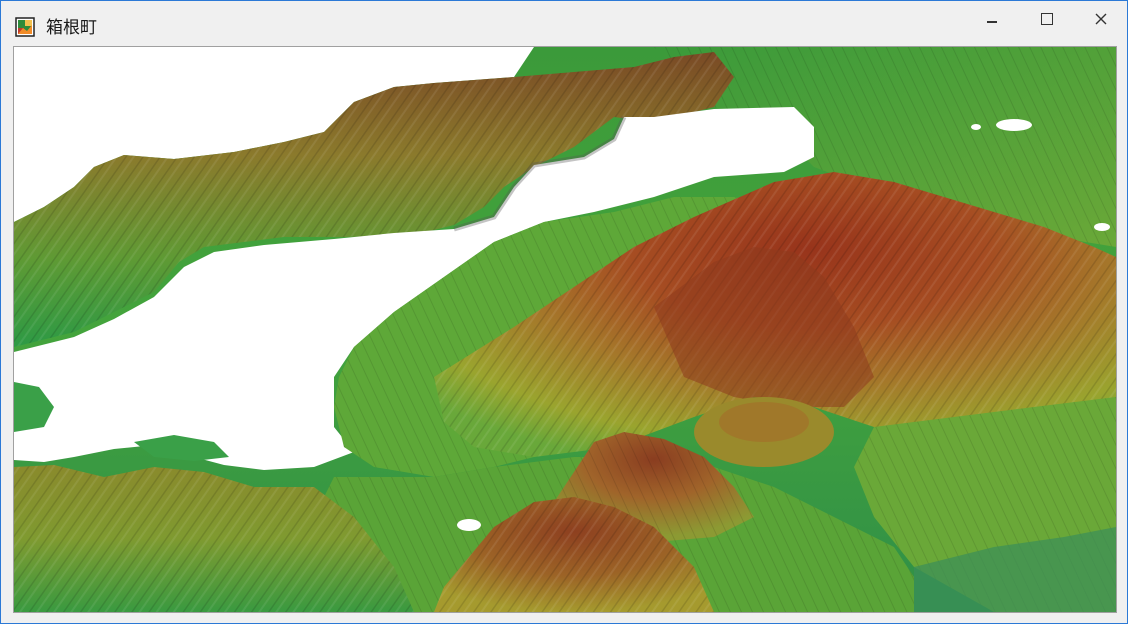 This screenshot has height=624, width=1128. I want to click on close-icon, so click(1101, 19).